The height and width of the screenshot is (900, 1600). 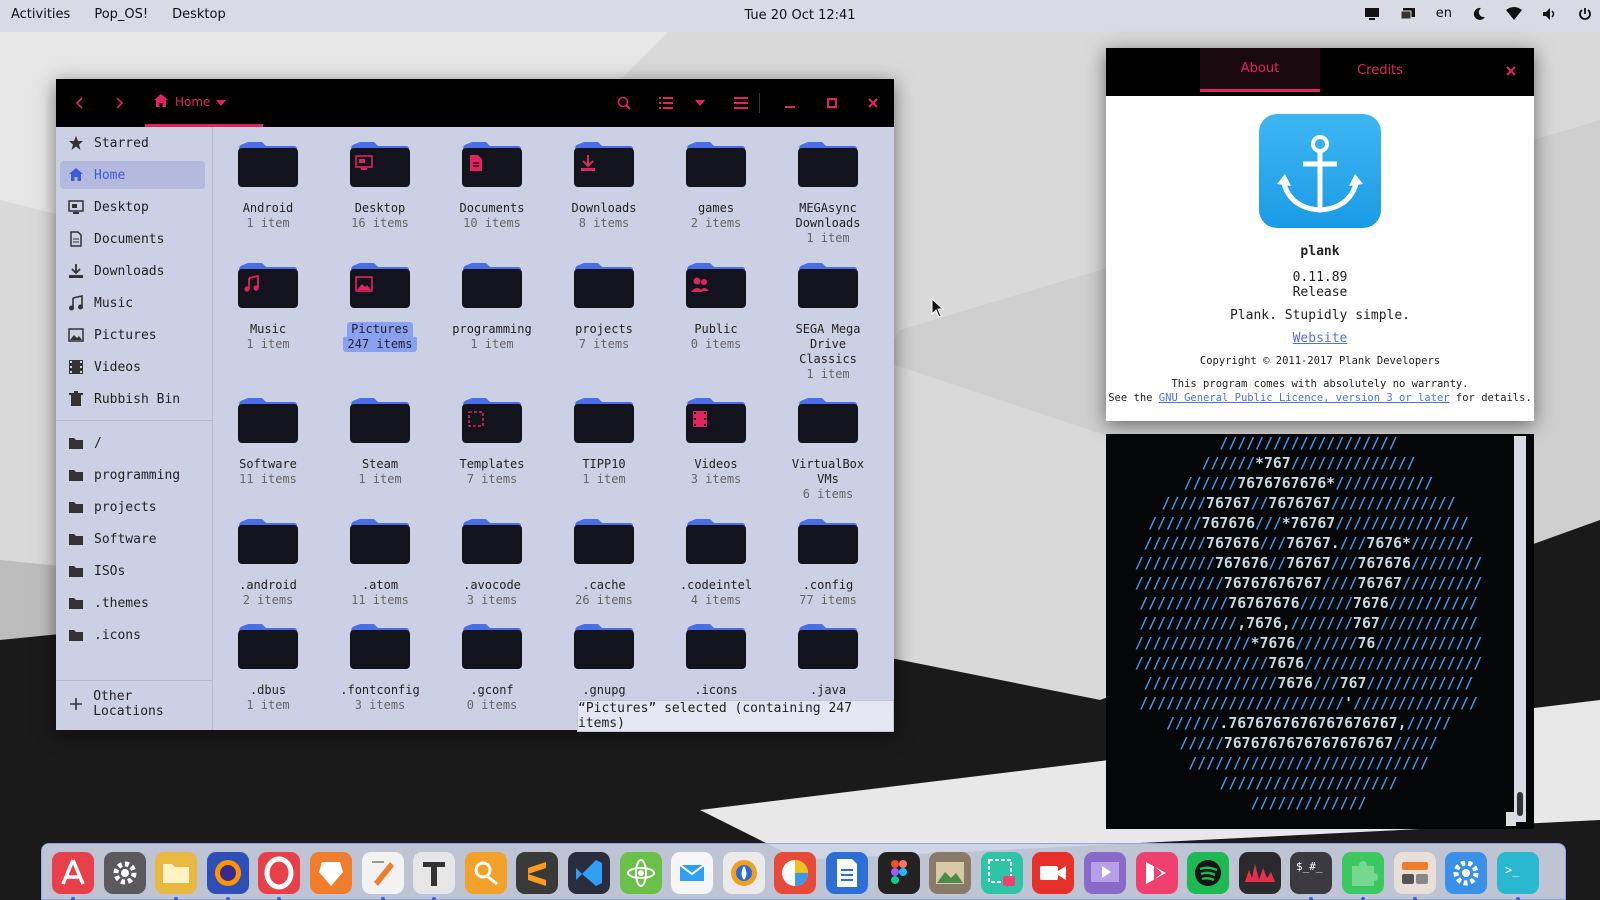 I want to click on folder-item: SEGA Mega Drive Classics 1 item, so click(x=828, y=321).